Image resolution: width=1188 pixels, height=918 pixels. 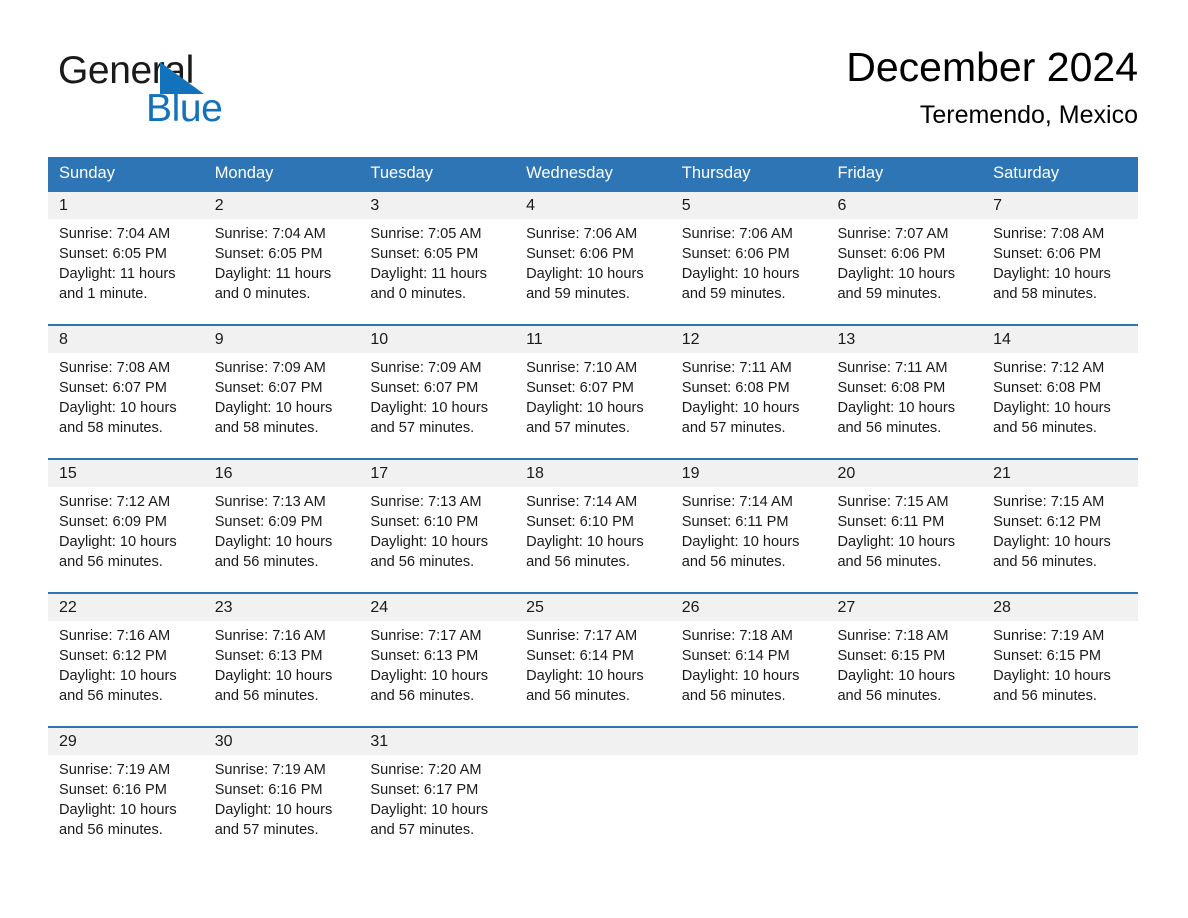 What do you see at coordinates (424, 254) in the screenshot?
I see `sunset-text: Sunset: 6:05 PM` at bounding box center [424, 254].